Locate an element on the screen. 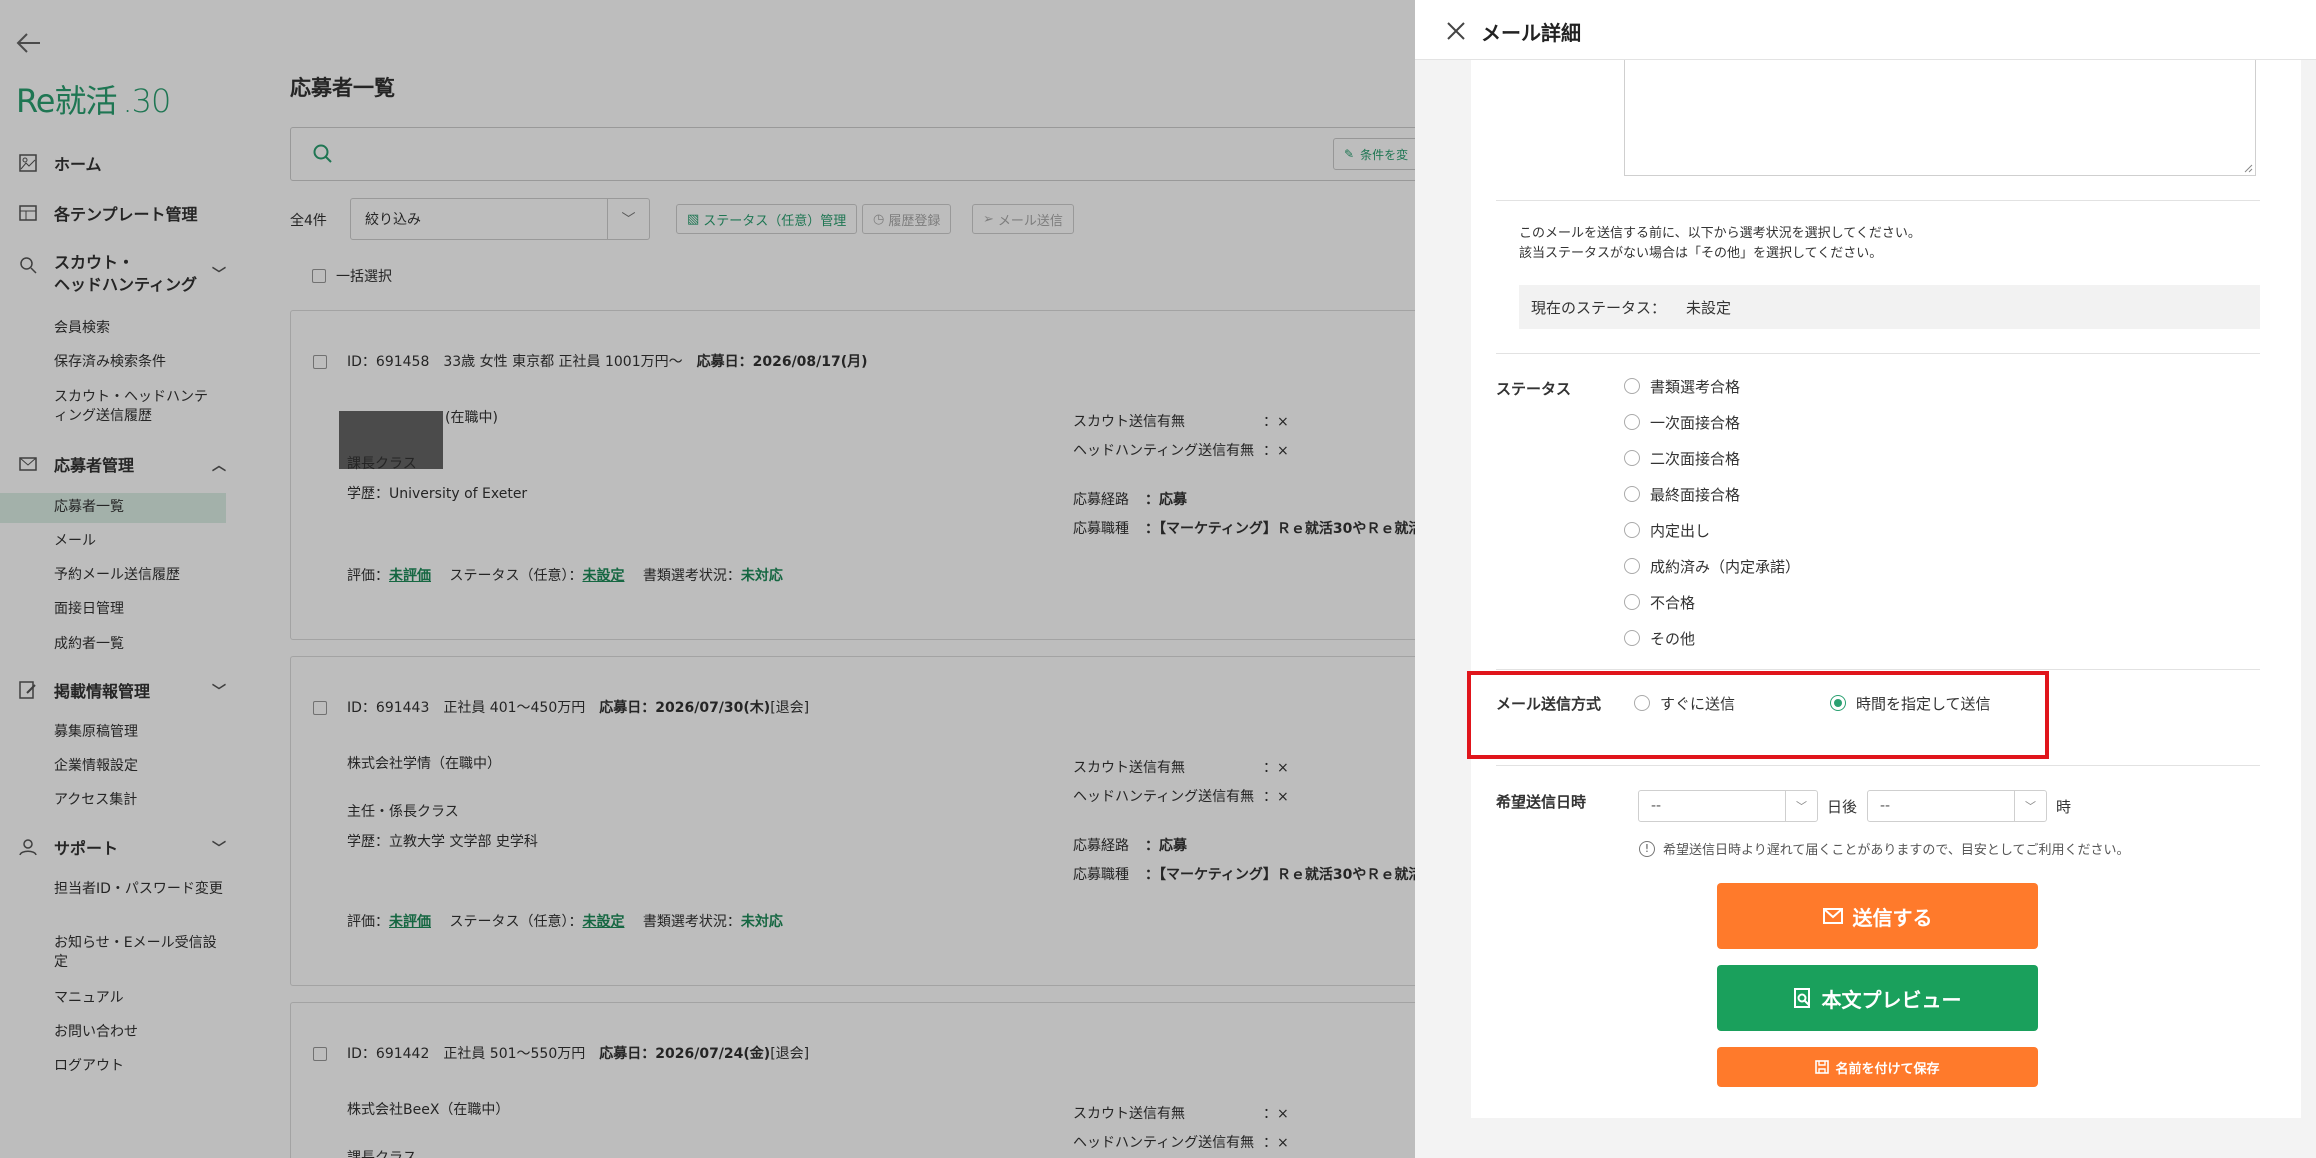 This screenshot has height=1158, width=2316. current-status-label: 現在のステータス： is located at coordinates (1599, 307).